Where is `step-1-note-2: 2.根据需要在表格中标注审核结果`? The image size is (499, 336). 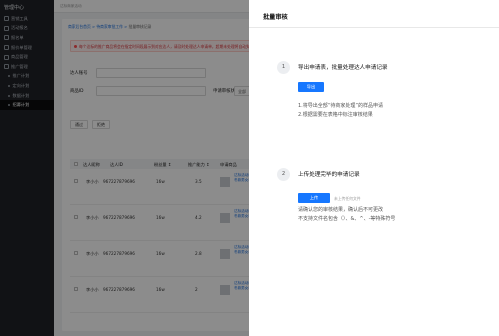
step-1-note-2: 2.根据需要在表格中标注审核结果 is located at coordinates (335, 115).